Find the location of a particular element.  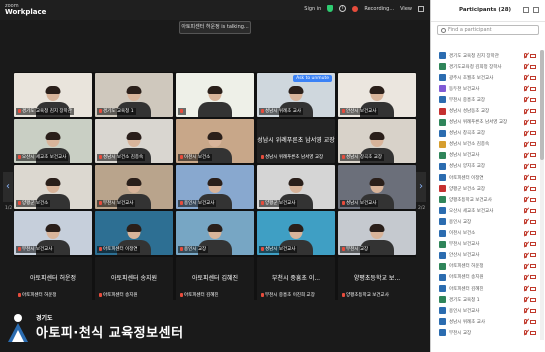

video-tile: Ask to unmute 성남시 위례초 교사 is located at coordinates (296, 95).